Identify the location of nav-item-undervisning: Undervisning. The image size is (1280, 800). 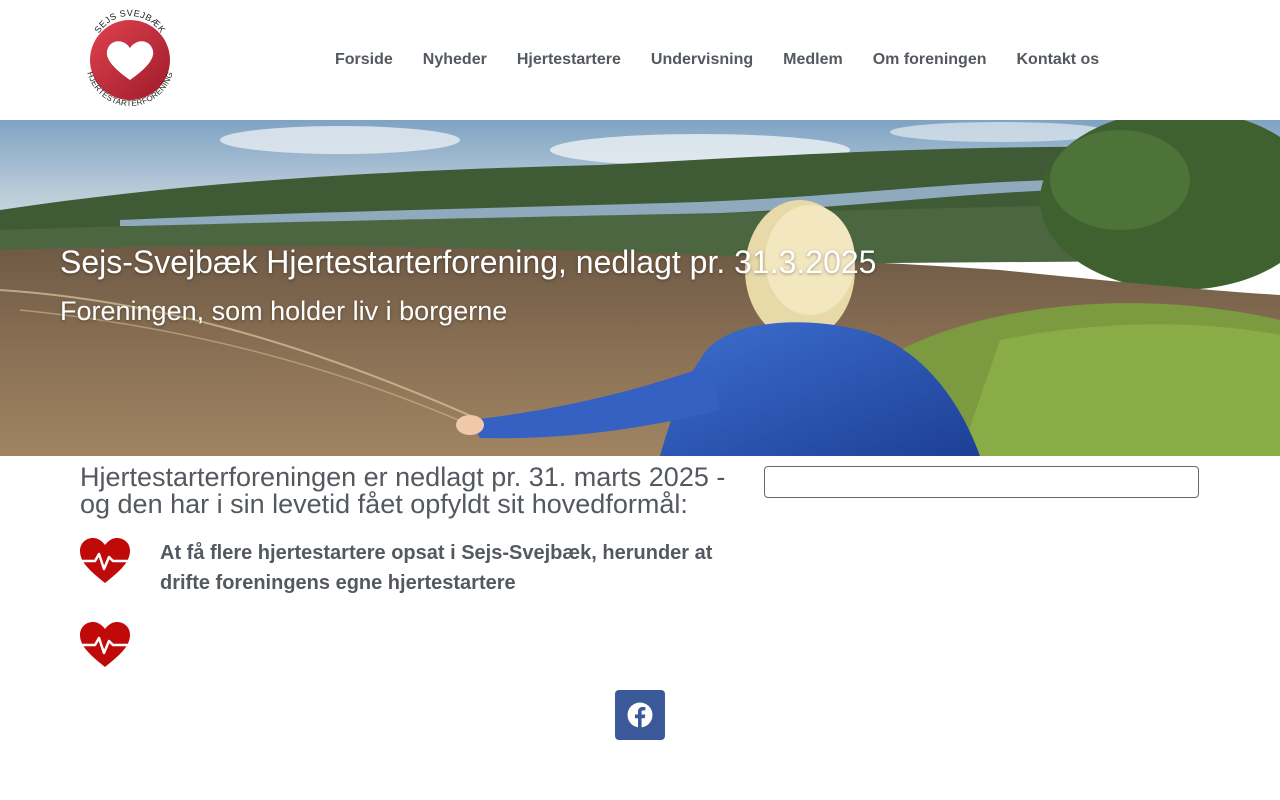
(702, 60).